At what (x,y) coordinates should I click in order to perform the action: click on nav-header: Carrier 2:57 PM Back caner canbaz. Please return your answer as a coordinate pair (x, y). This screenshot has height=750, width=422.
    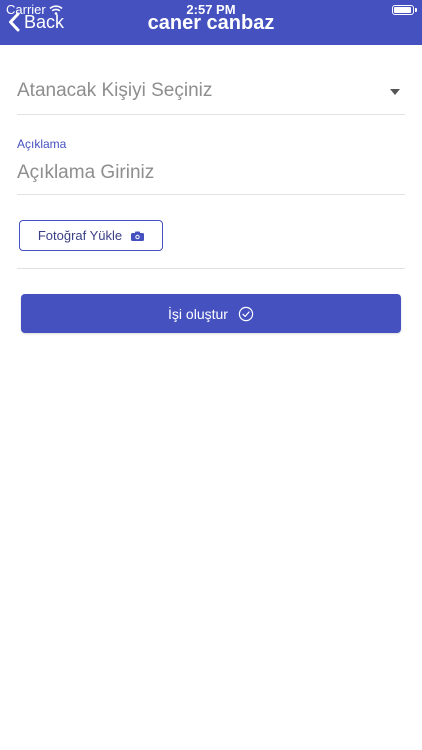
    Looking at the image, I should click on (211, 22).